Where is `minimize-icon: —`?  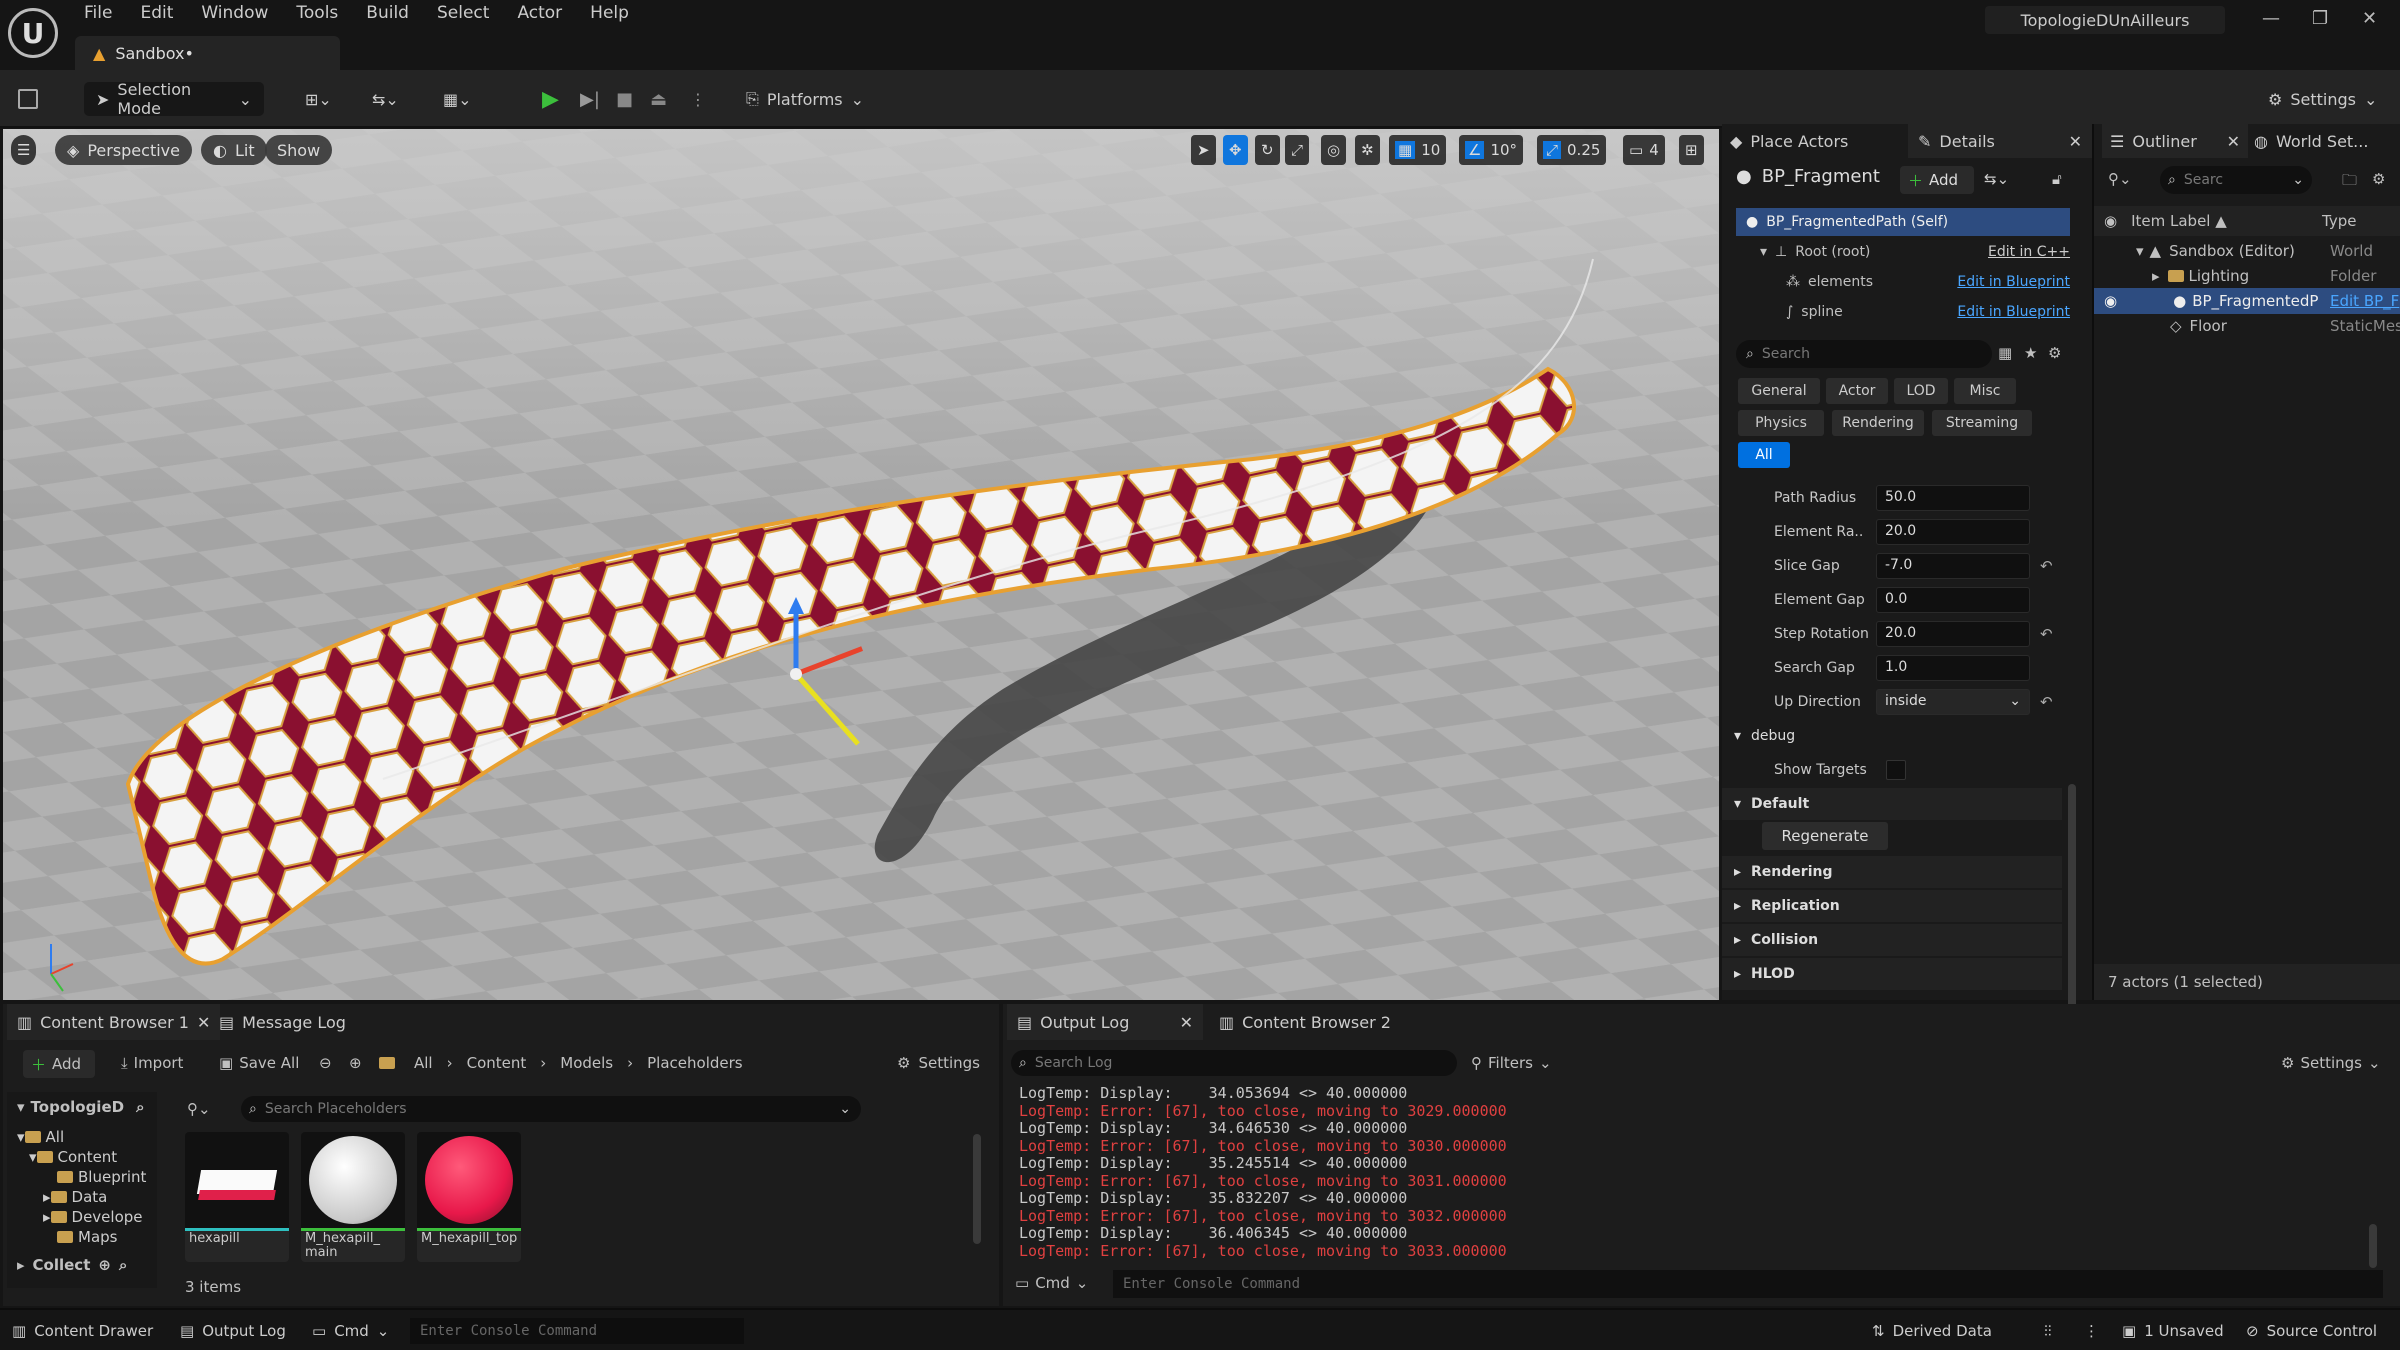
minimize-icon: — is located at coordinates (2271, 18).